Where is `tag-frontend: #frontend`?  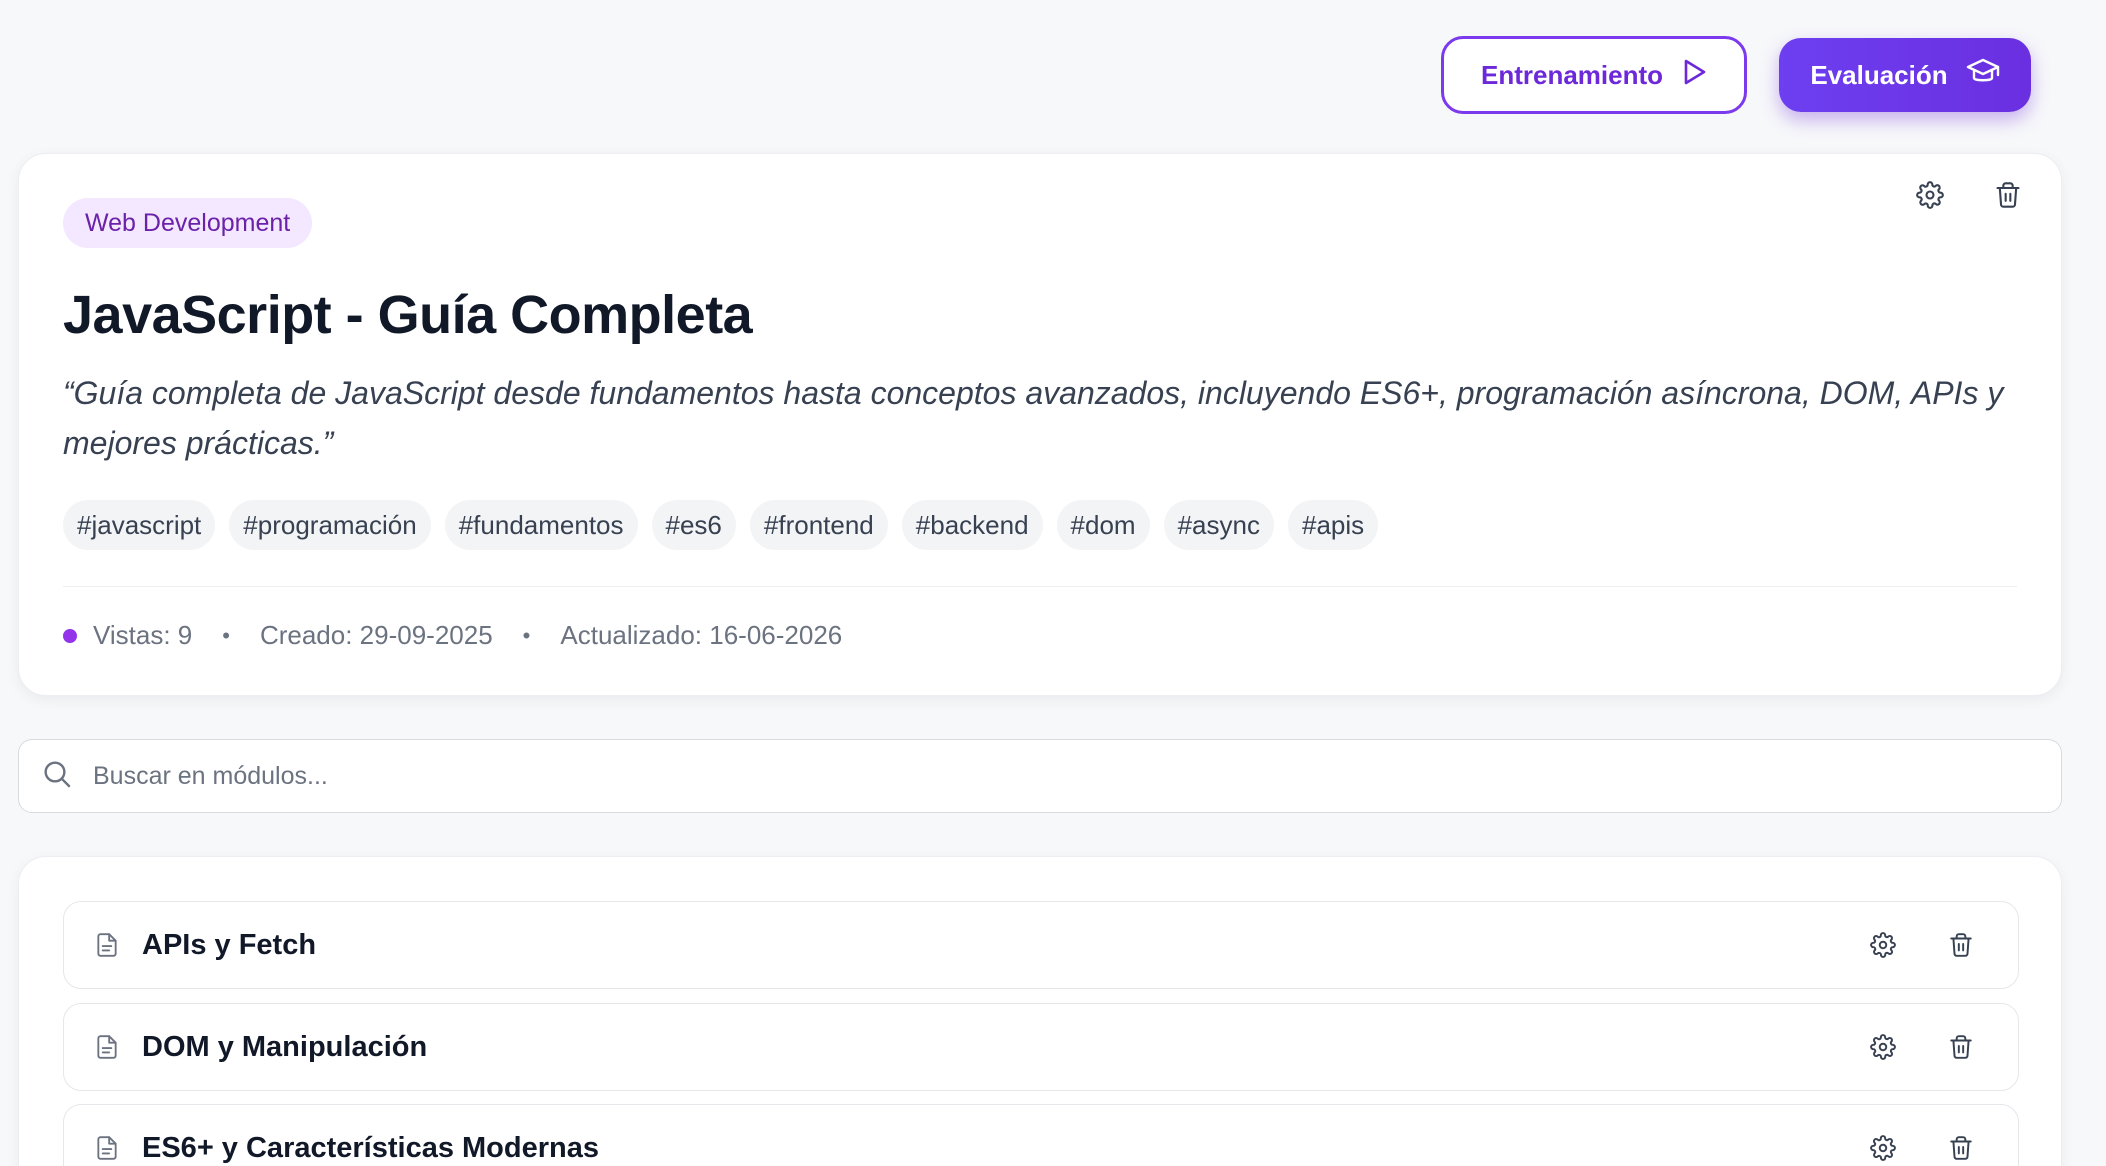
tag-frontend: #frontend is located at coordinates (818, 525).